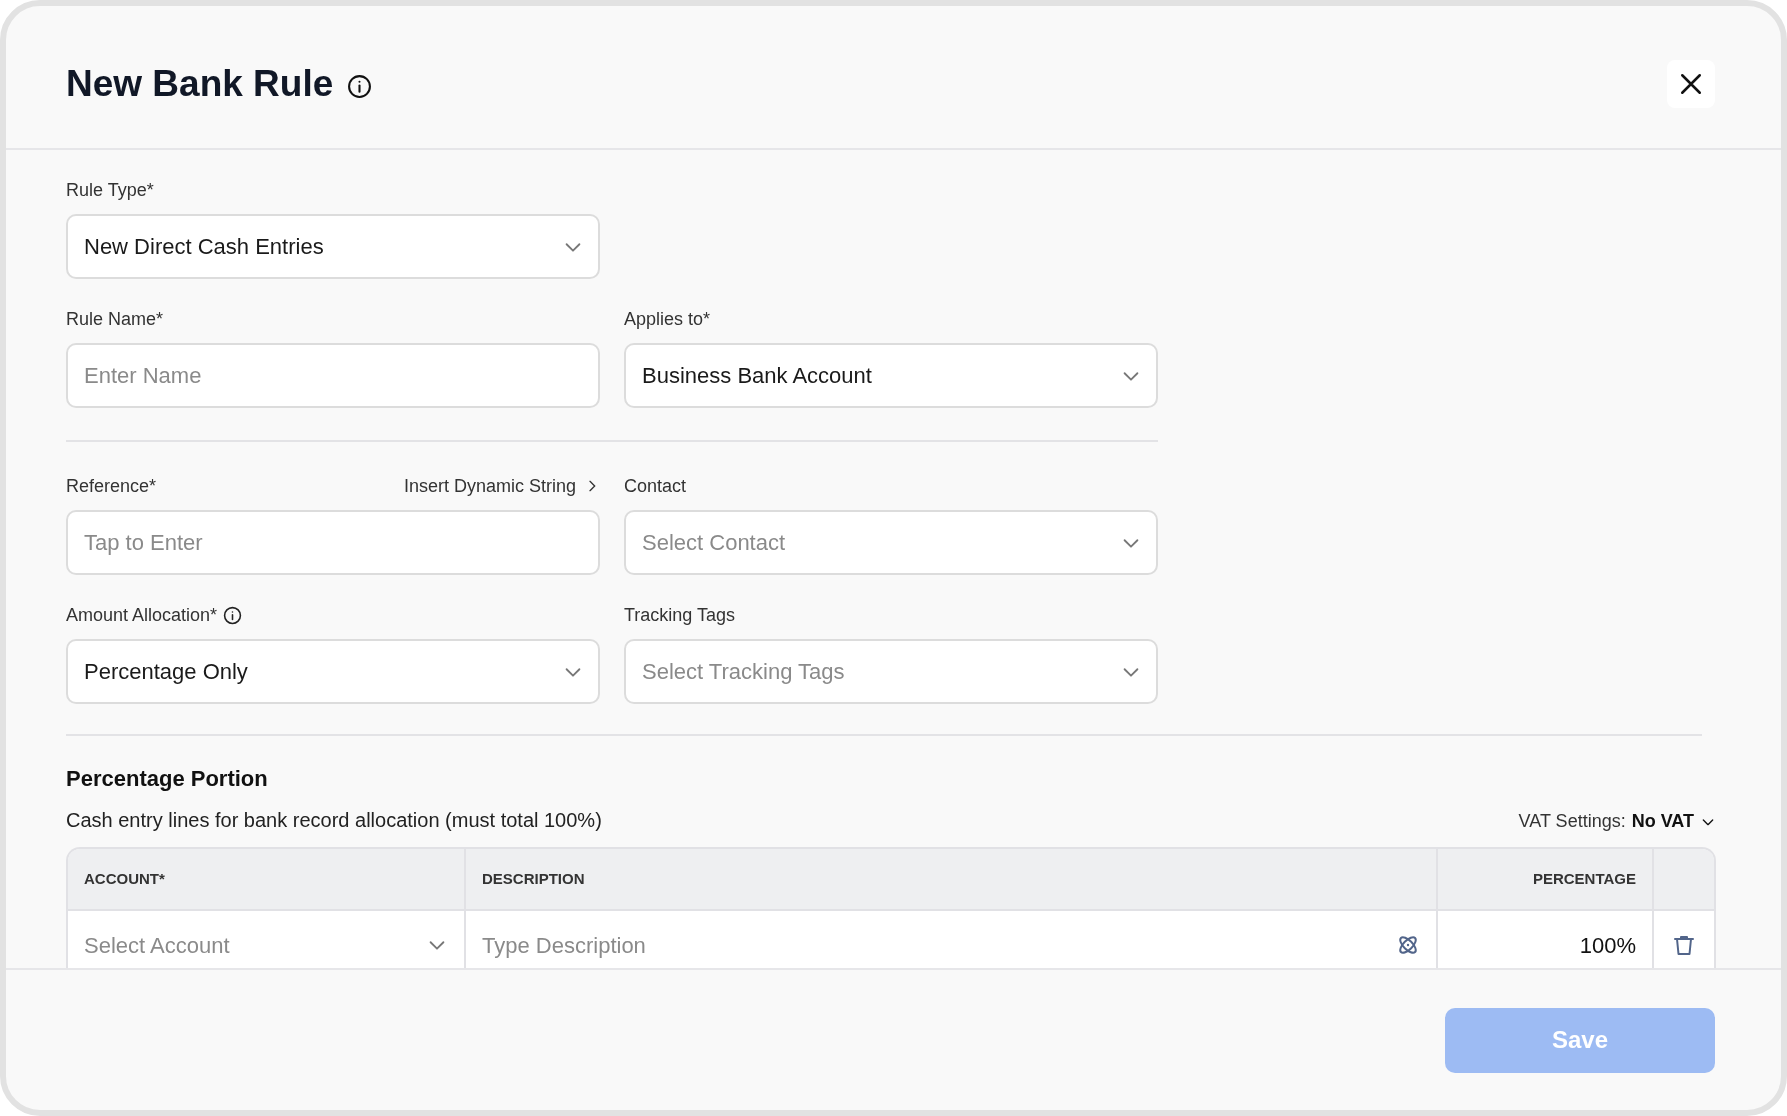  What do you see at coordinates (333, 375) in the screenshot?
I see `input-field: Enter Name` at bounding box center [333, 375].